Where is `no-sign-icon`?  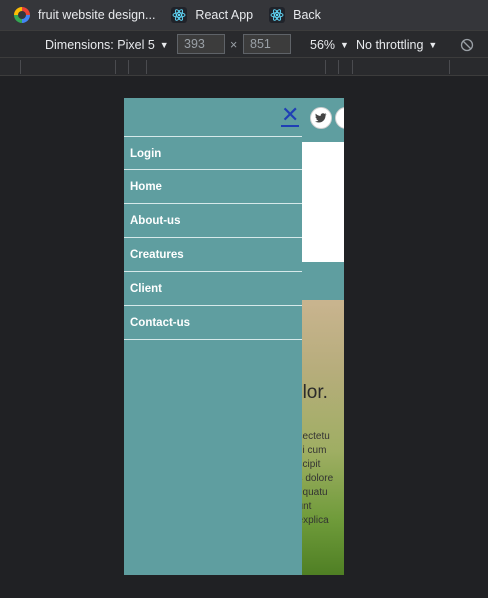
no-sign-icon is located at coordinates (467, 45).